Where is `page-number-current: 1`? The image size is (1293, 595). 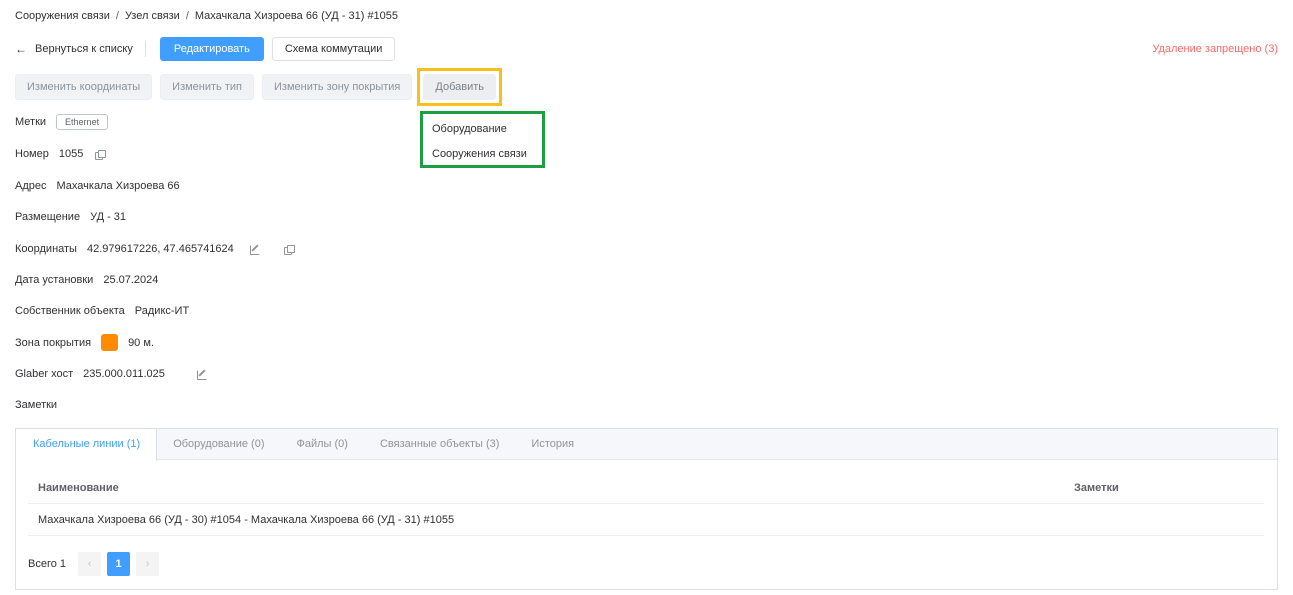 page-number-current: 1 is located at coordinates (119, 564).